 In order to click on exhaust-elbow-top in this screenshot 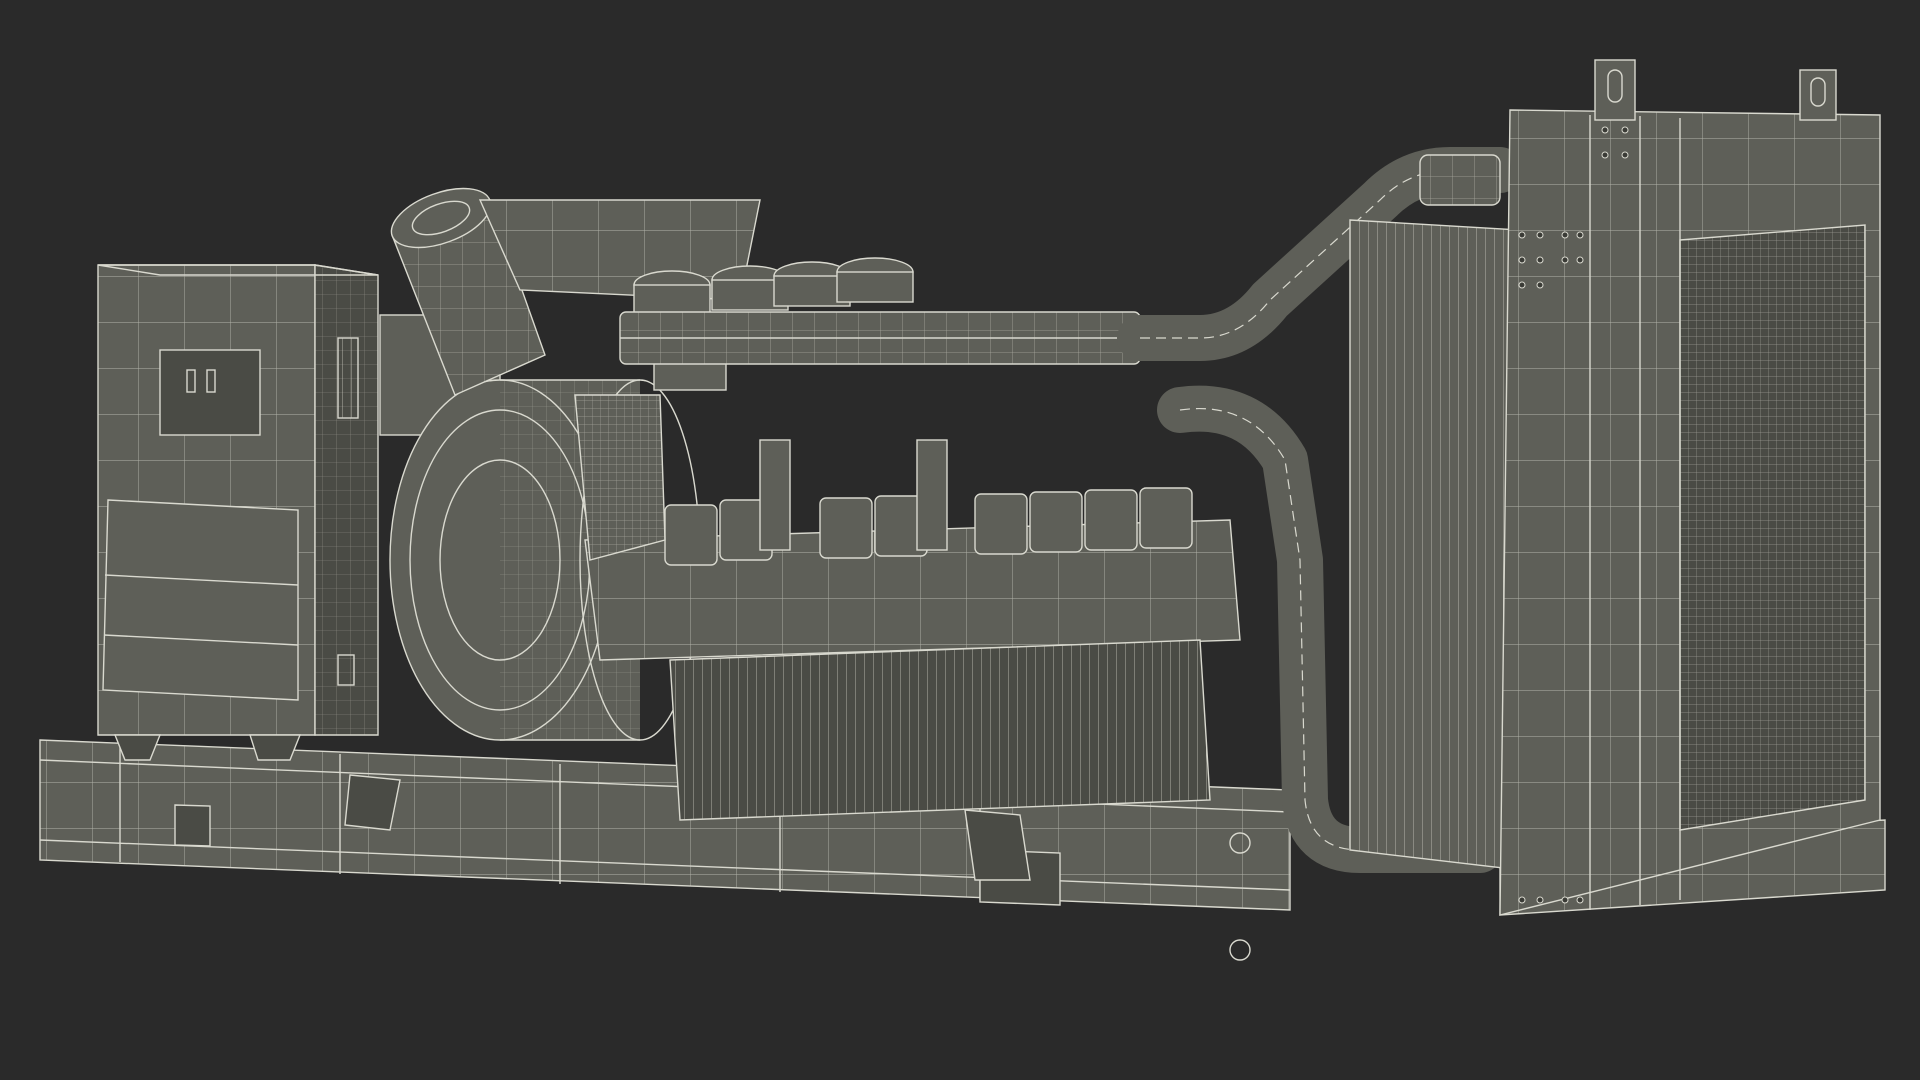, I will do `click(1460, 180)`.